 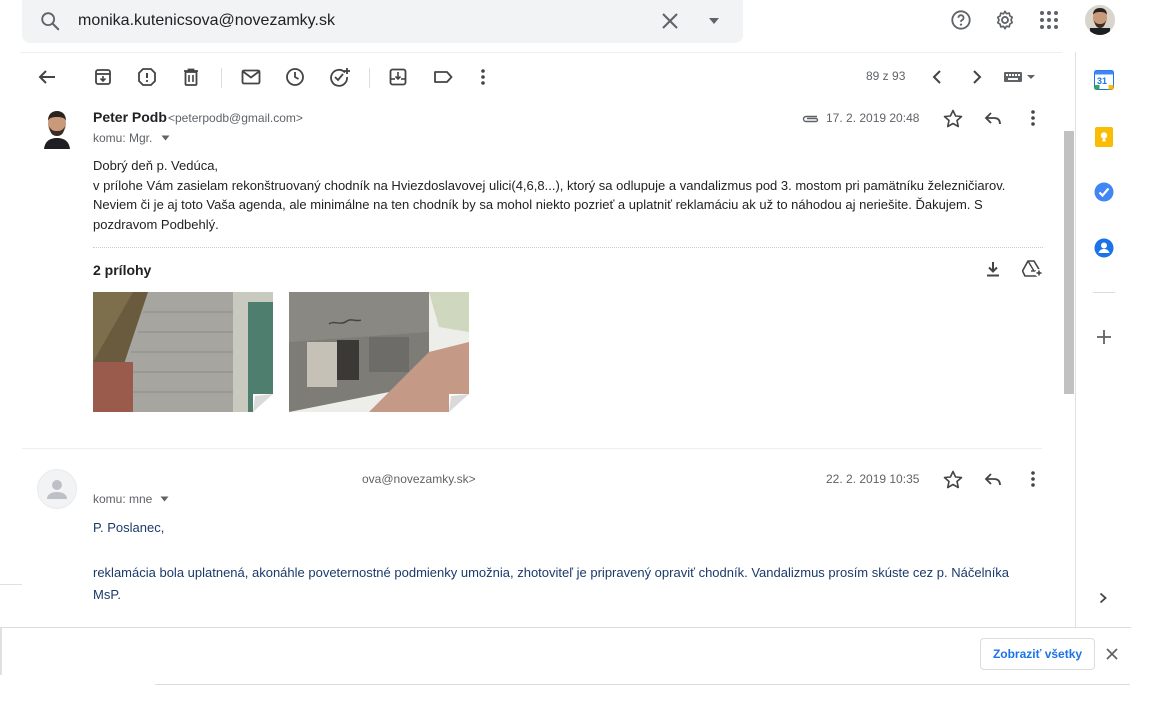 I want to click on download-icon, so click(x=993, y=269).